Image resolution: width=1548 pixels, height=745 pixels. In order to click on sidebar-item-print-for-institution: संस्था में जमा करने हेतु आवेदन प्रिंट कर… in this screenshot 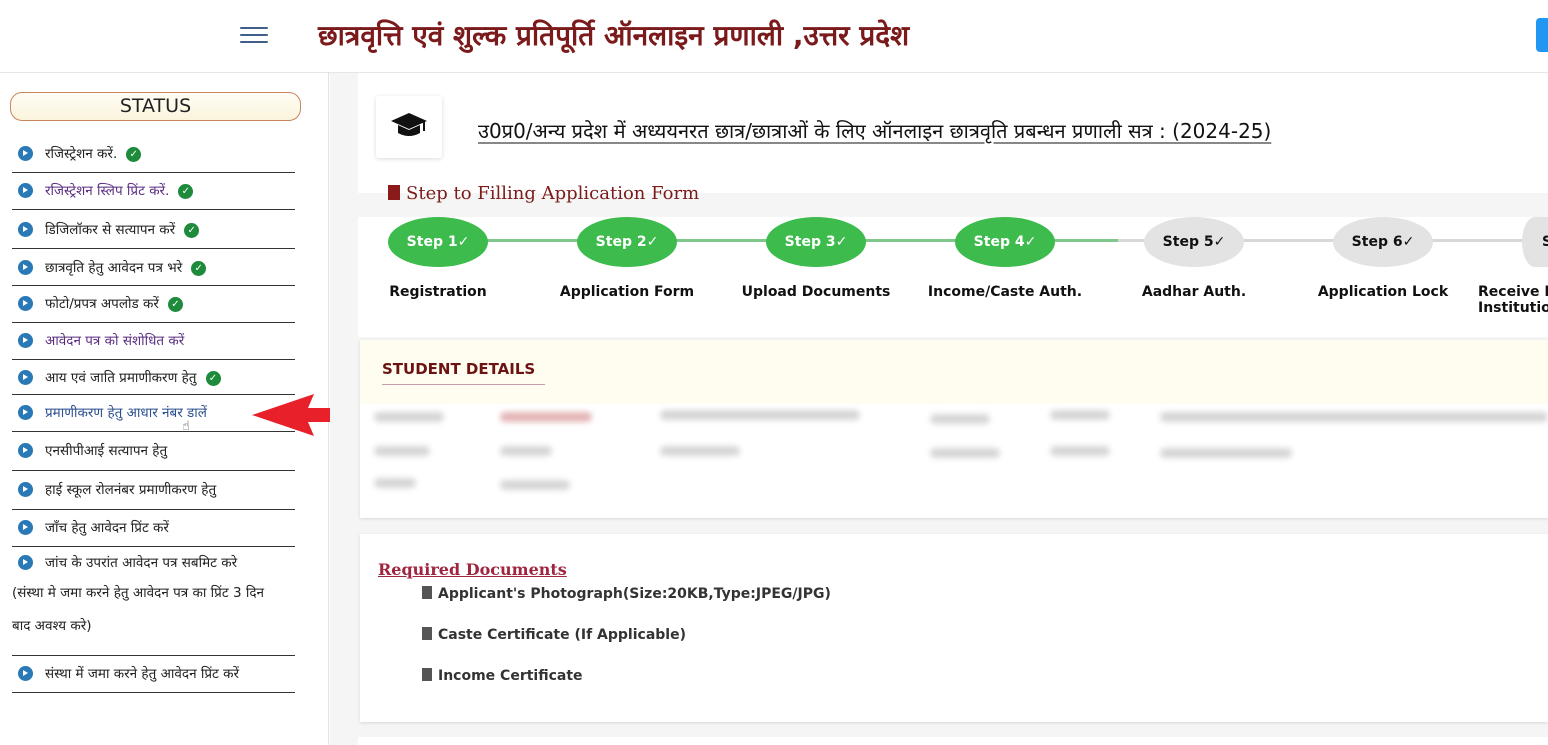, I will do `click(153, 674)`.